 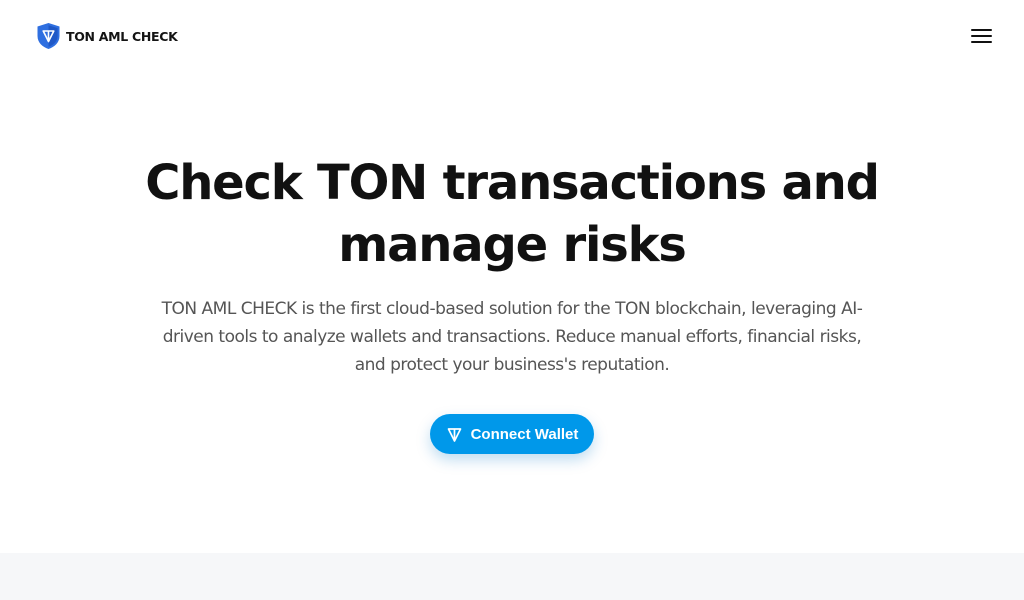 I want to click on brand-logo: TON AML CHECK, so click(x=107, y=36).